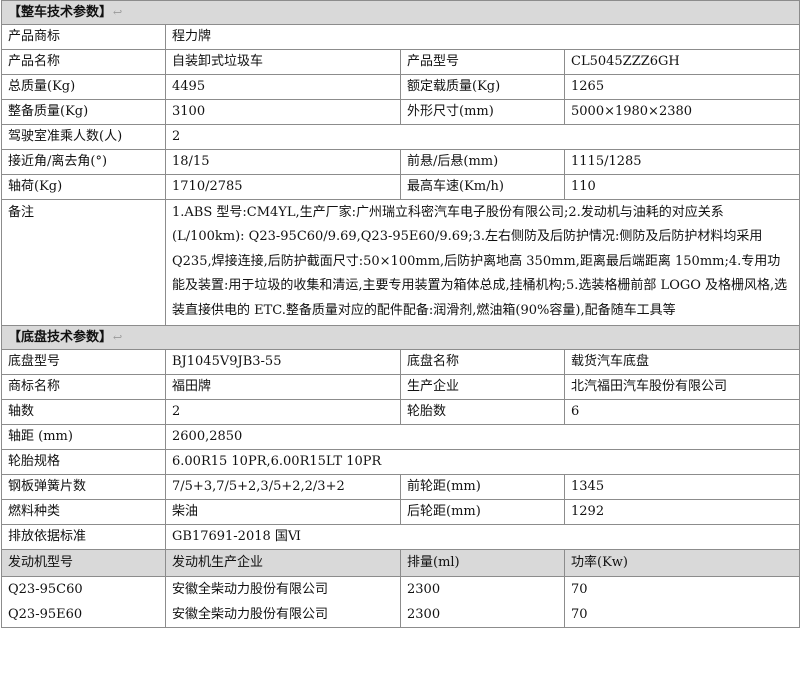  Describe the element at coordinates (681, 487) in the screenshot. I see `front-track-value: 1345` at that location.